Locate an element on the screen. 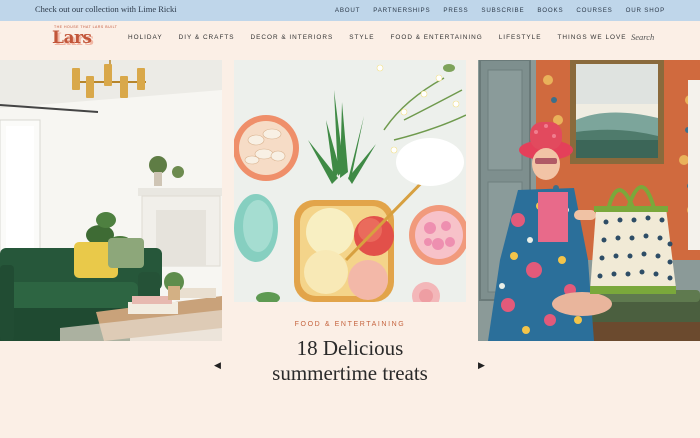 The width and height of the screenshot is (700, 438). nav-item-style: Style is located at coordinates (361, 37).